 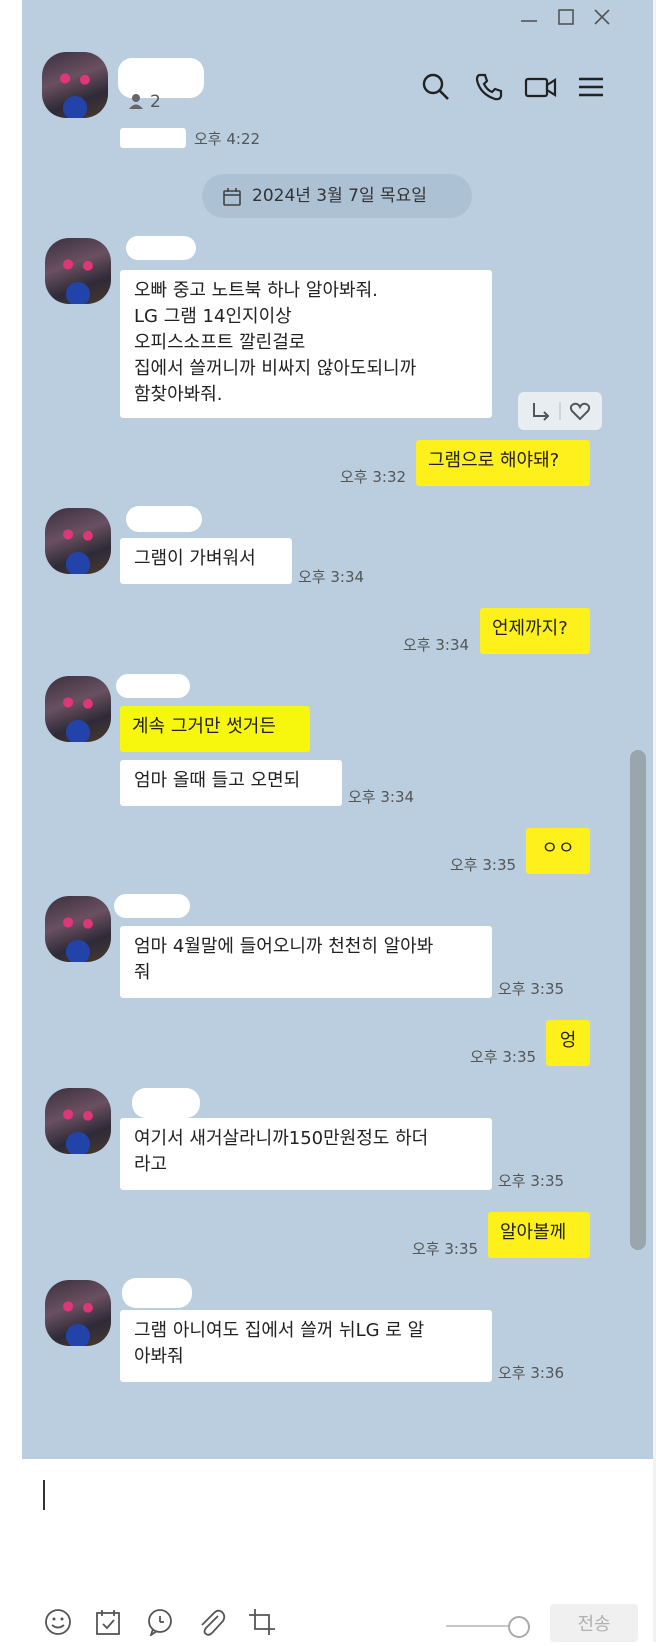 I want to click on my-message-bubble: ㅇㅇ, so click(x=558, y=851).